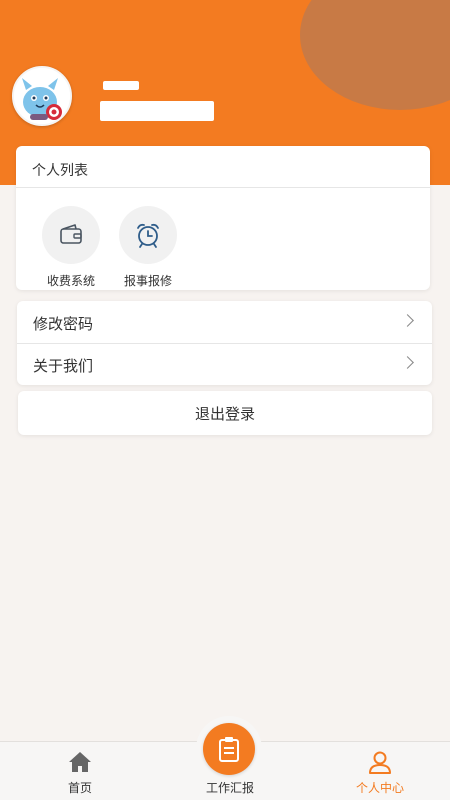 The image size is (450, 800). What do you see at coordinates (224, 364) in the screenshot?
I see `menu-item-about-us: 关于我们` at bounding box center [224, 364].